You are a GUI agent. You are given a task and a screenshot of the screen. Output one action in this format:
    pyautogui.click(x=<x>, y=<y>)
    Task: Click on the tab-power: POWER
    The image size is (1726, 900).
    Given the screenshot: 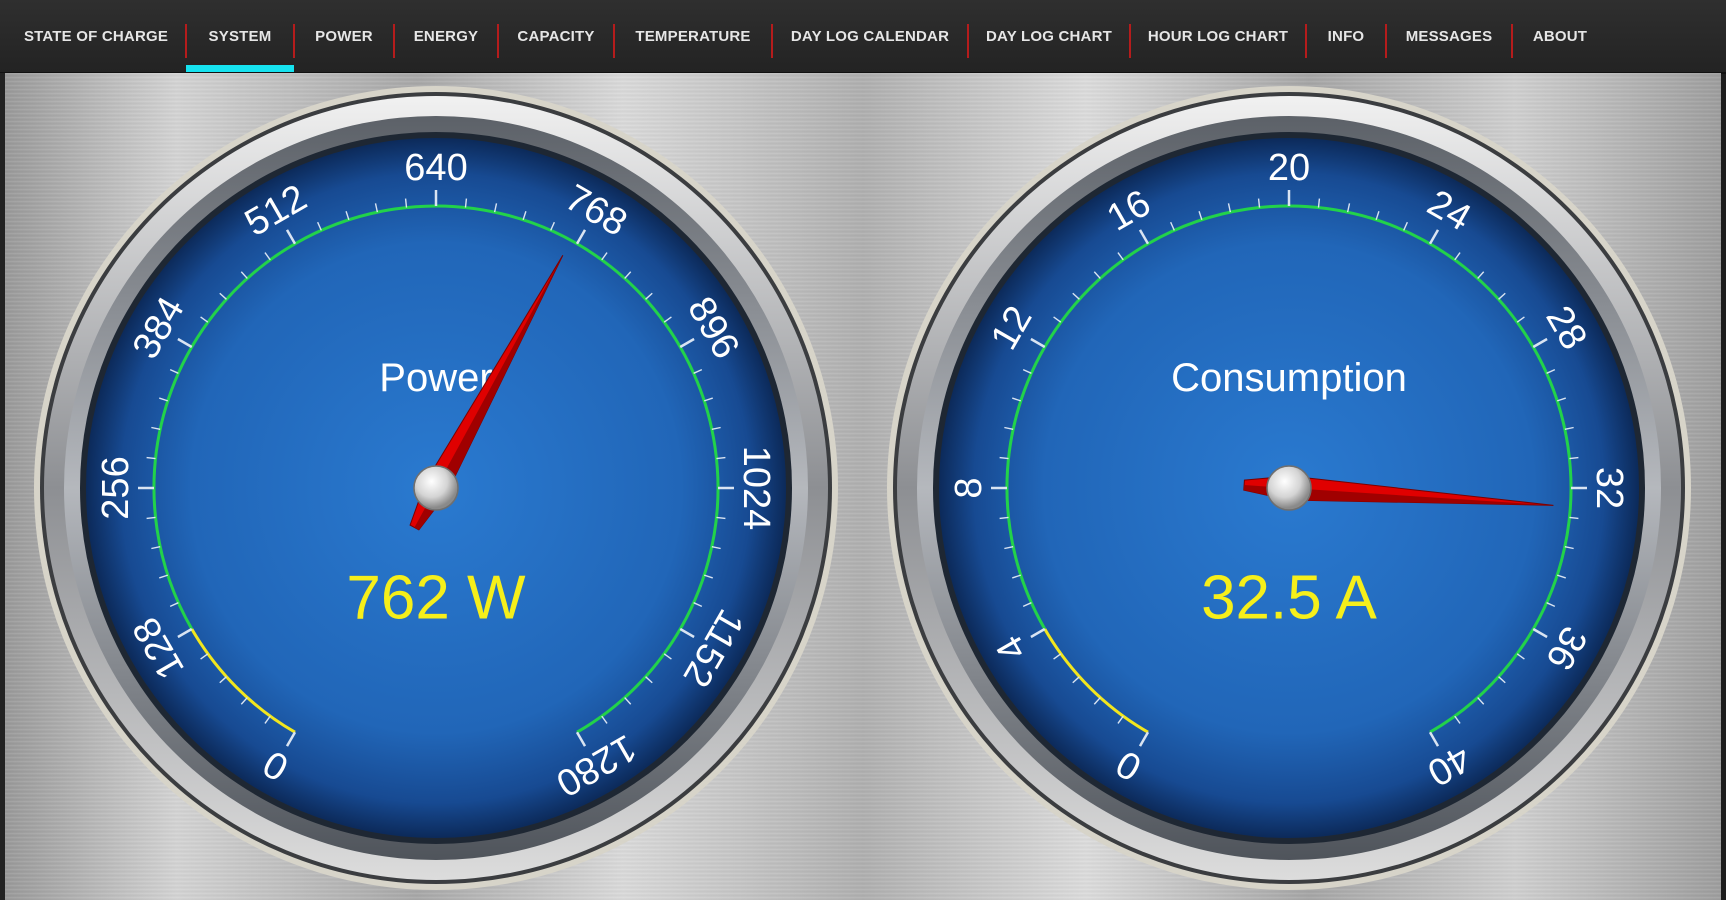 What is the action you would take?
    pyautogui.click(x=344, y=36)
    